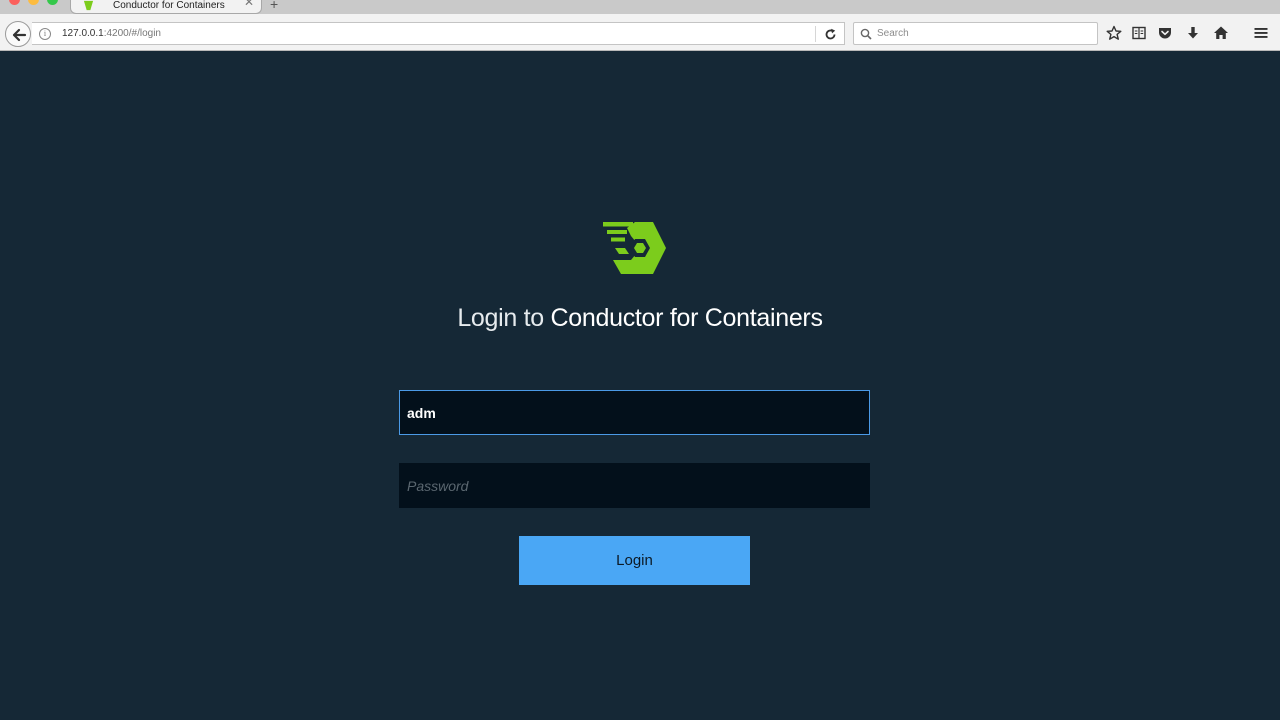 Image resolution: width=1280 pixels, height=720 pixels. Describe the element at coordinates (169, 5) in the screenshot. I see `tab-title: Conductor for Containers` at that location.